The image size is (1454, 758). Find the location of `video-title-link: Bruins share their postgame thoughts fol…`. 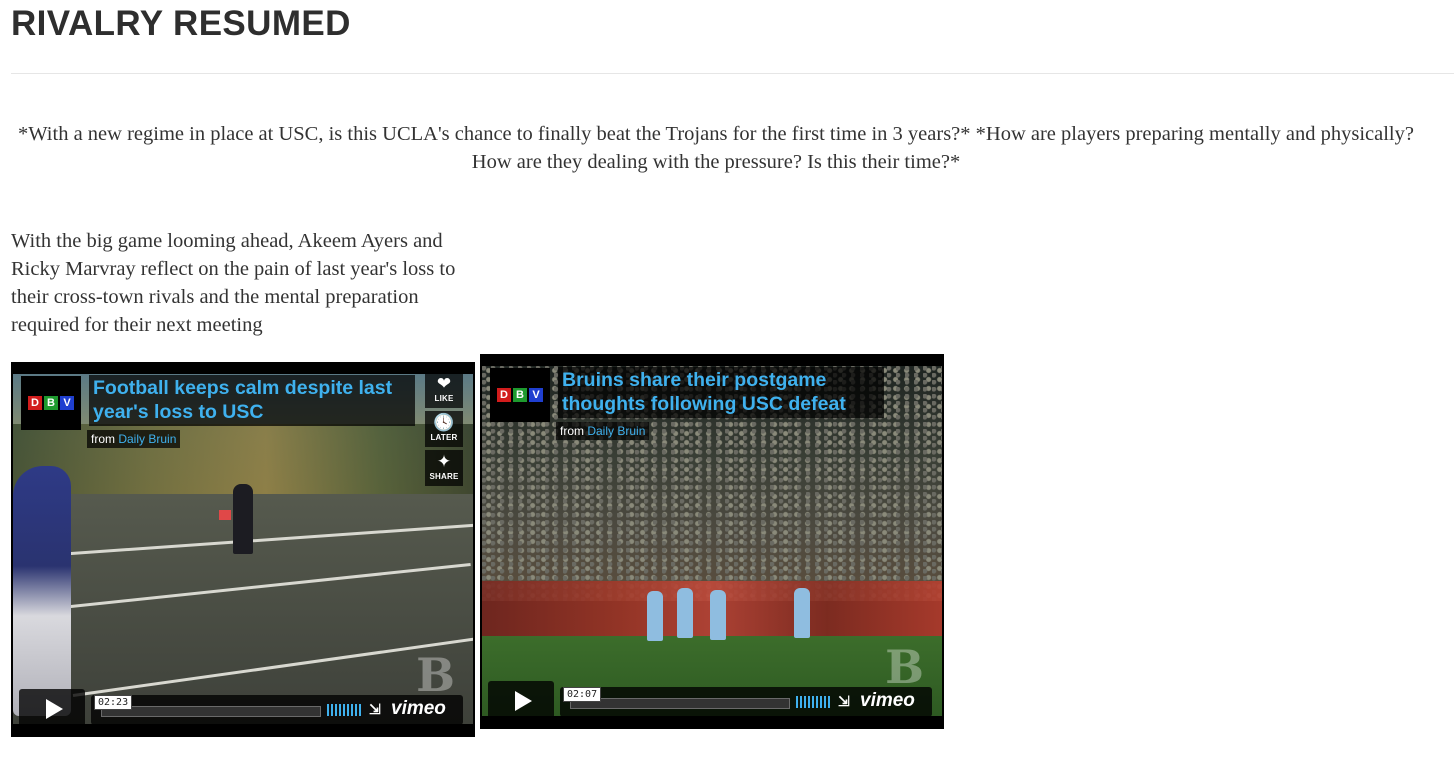

video-title-link: Bruins share their postgame thoughts fol… is located at coordinates (721, 392).